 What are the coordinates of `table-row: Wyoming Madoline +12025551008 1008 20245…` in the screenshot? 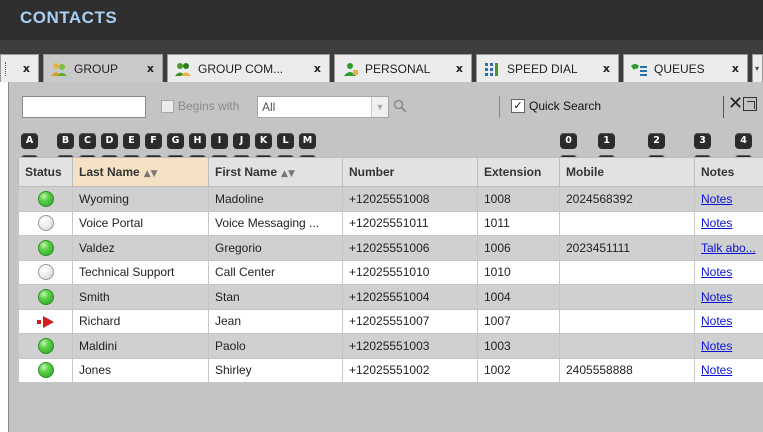 It's located at (390, 199).